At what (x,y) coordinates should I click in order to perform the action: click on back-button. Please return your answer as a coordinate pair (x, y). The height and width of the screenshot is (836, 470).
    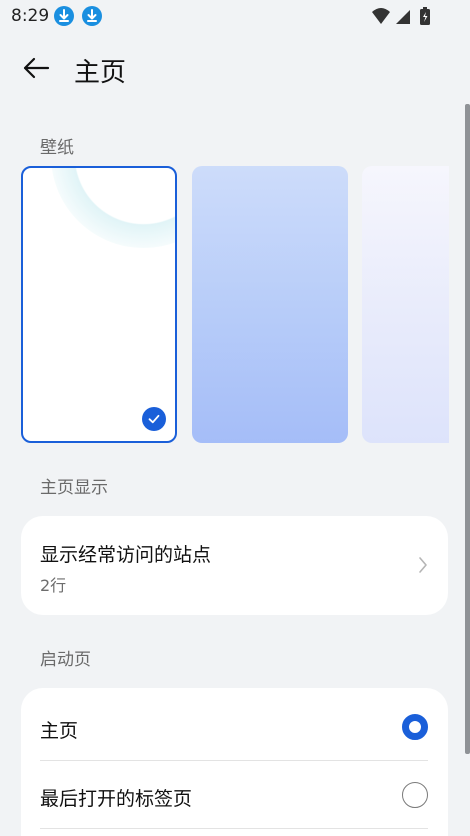
    Looking at the image, I should click on (36, 68).